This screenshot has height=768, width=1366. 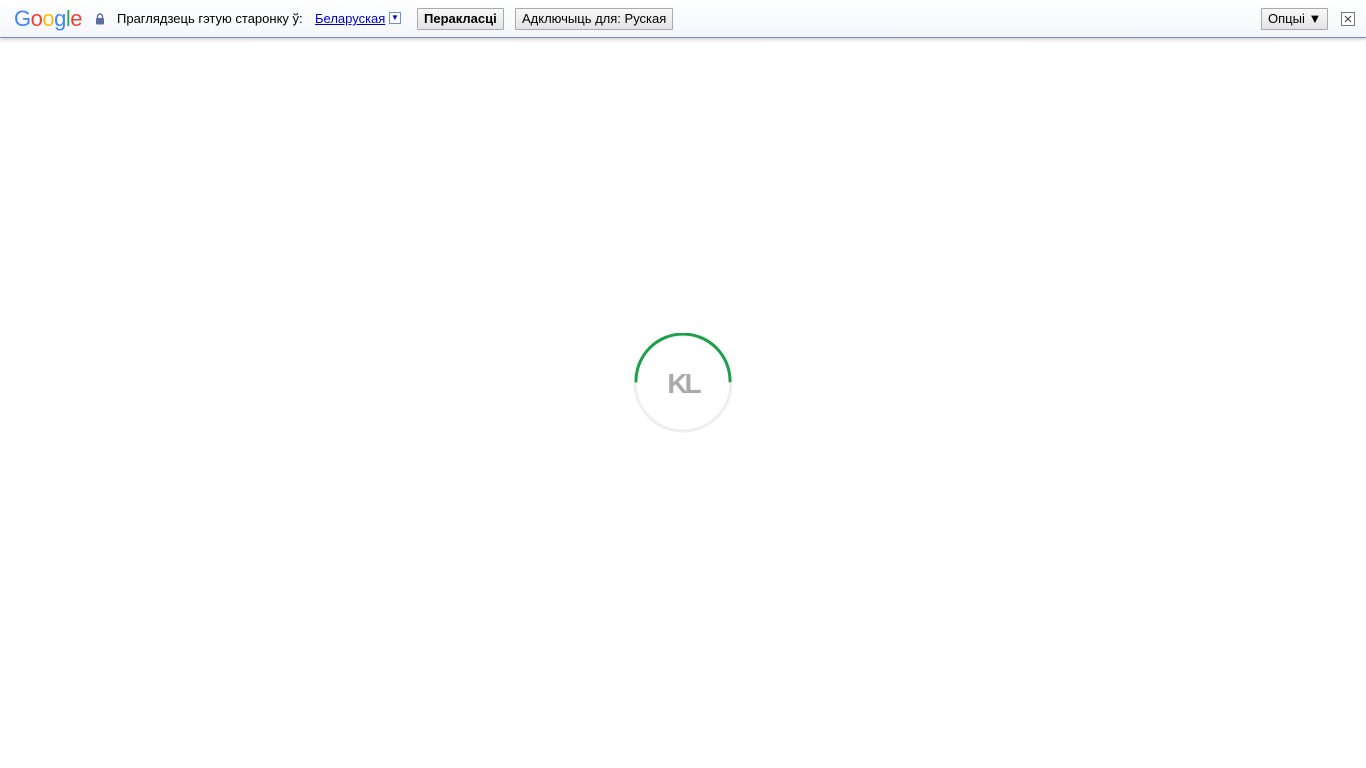 I want to click on close-icon, so click(x=1348, y=19).